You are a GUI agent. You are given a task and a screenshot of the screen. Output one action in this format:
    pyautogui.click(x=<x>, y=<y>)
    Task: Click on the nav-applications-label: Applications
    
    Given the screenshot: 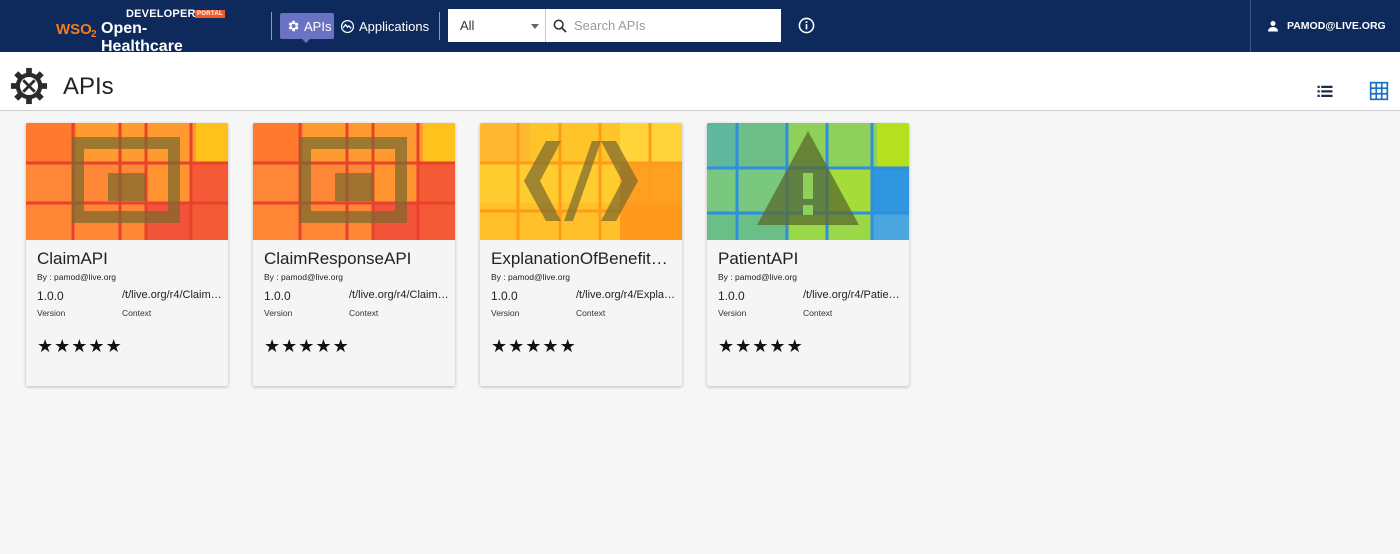 What is the action you would take?
    pyautogui.click(x=394, y=26)
    